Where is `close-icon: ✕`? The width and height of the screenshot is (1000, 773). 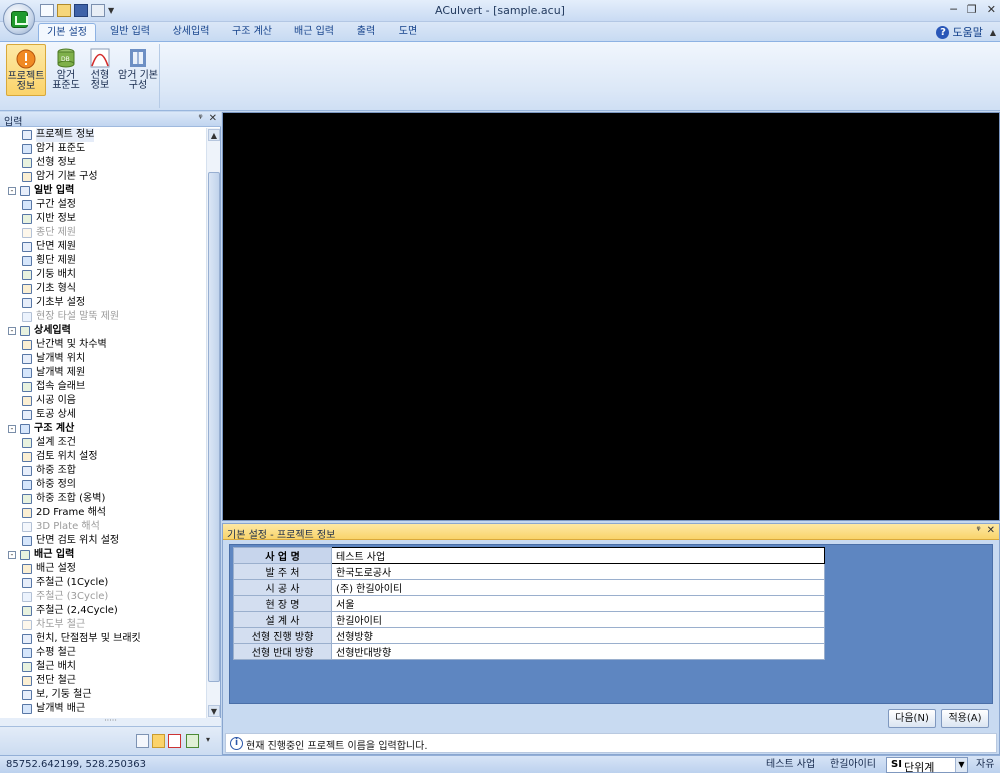 close-icon: ✕ is located at coordinates (991, 9).